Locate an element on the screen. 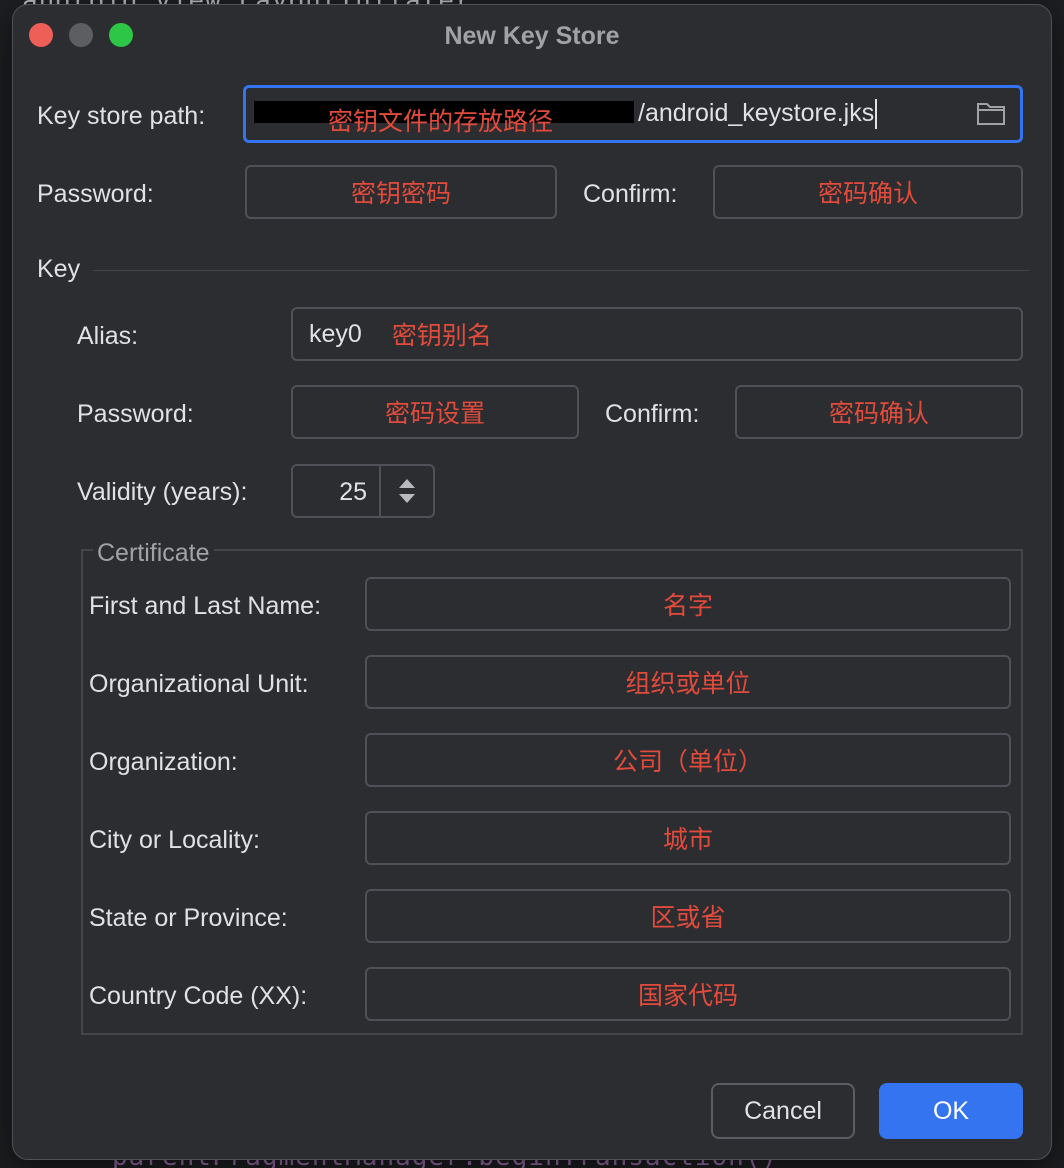 This screenshot has width=1064, height=1168. keystore-path-label: Key store path: is located at coordinates (121, 116).